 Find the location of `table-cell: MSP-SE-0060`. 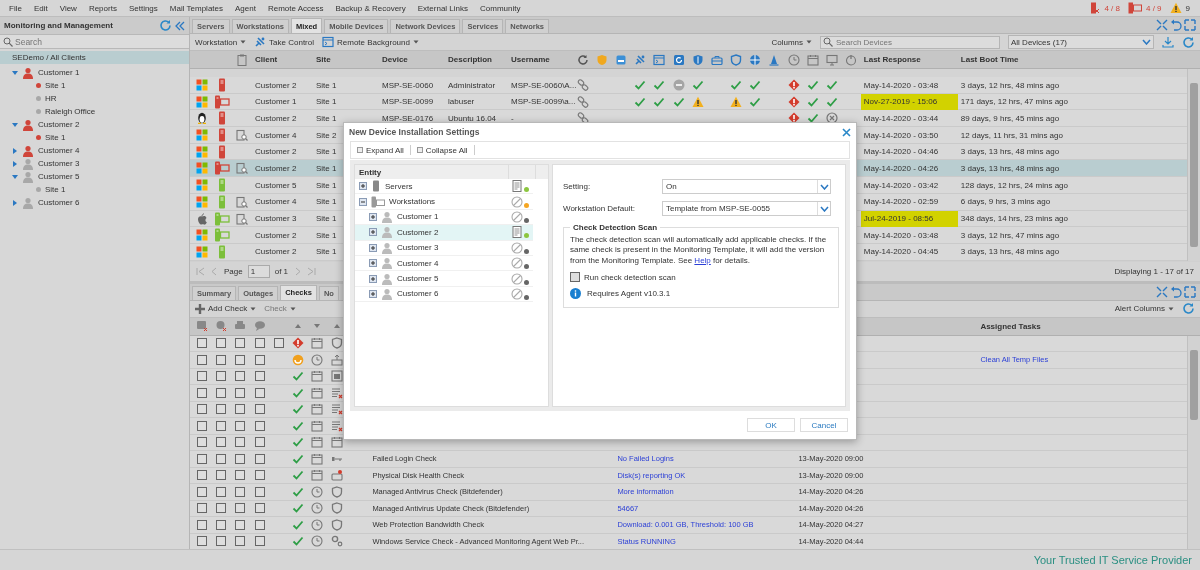

table-cell: MSP-SE-0060 is located at coordinates (408, 85).